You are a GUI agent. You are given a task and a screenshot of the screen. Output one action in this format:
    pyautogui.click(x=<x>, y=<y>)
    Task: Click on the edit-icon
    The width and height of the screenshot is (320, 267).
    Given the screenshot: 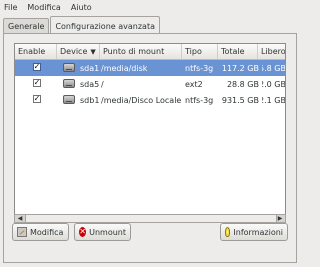 What is the action you would take?
    pyautogui.click(x=22, y=232)
    